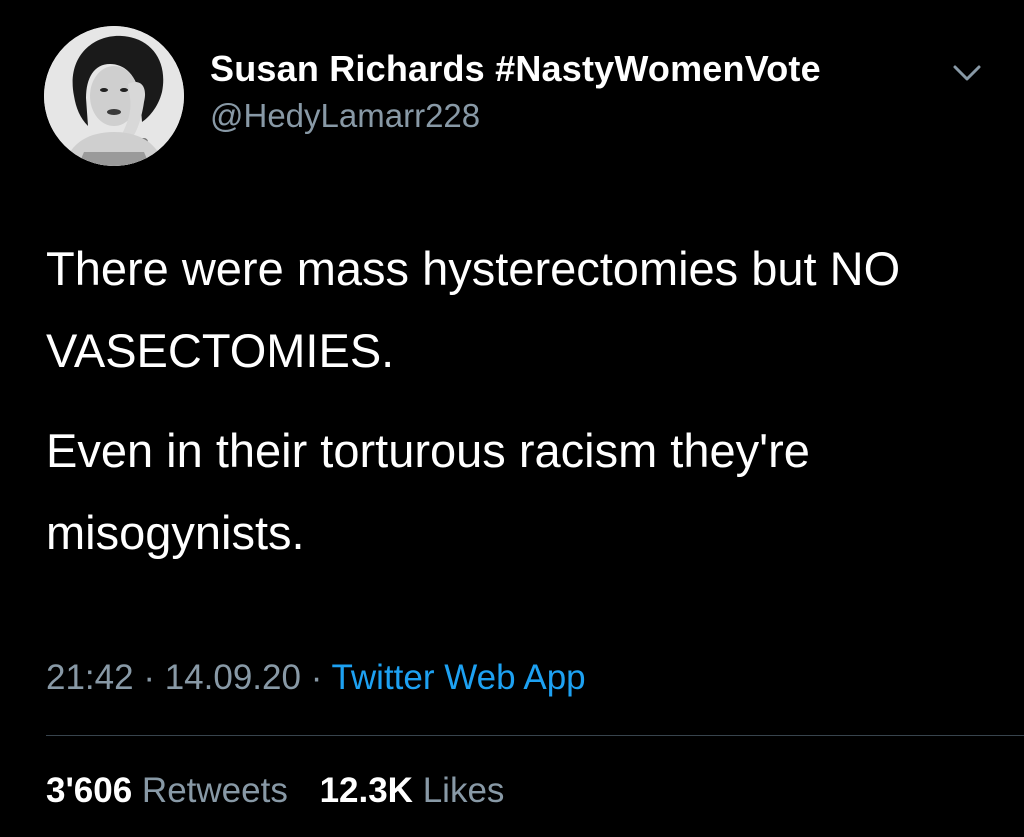 The width and height of the screenshot is (1024, 837). Describe the element at coordinates (90, 677) in the screenshot. I see `tweet-time: 21:42` at that location.